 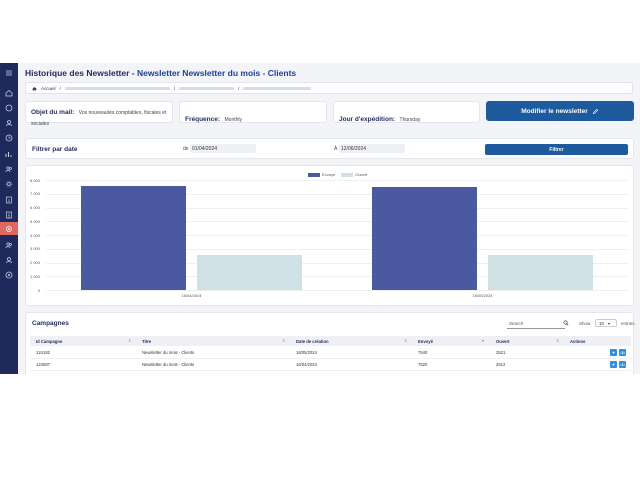 I want to click on col-date: Date de création, so click(x=312, y=341).